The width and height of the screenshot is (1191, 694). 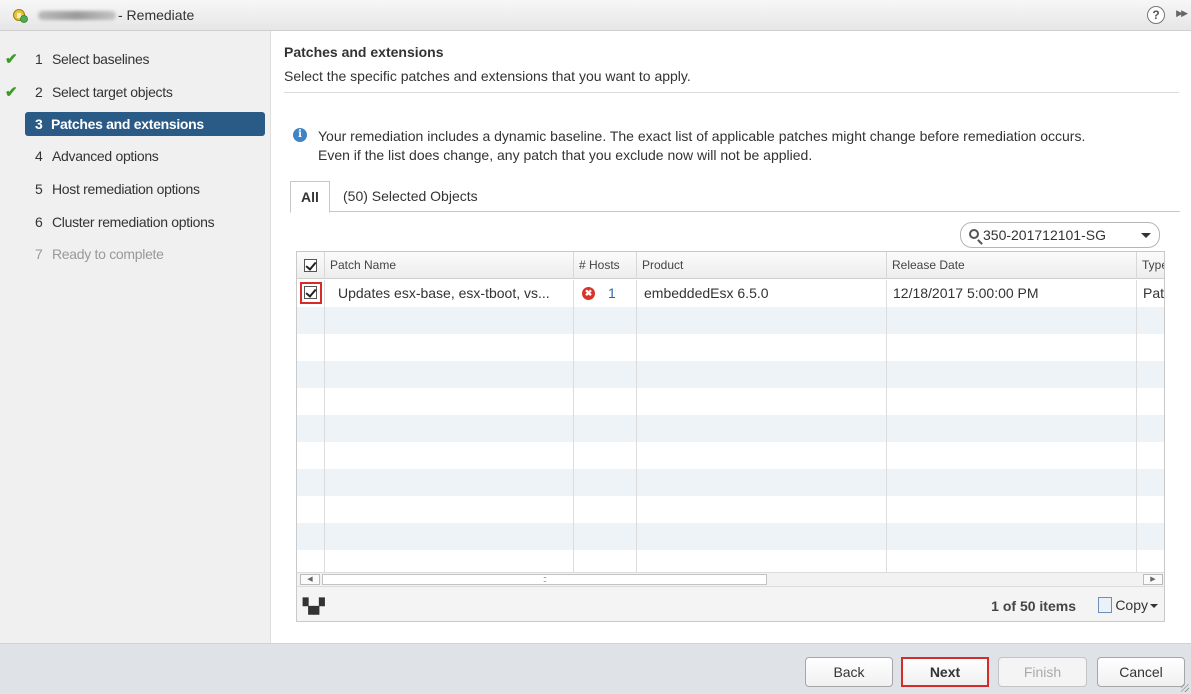 What do you see at coordinates (706, 293) in the screenshot?
I see `cell-product: embeddedEsx 6.5.0` at bounding box center [706, 293].